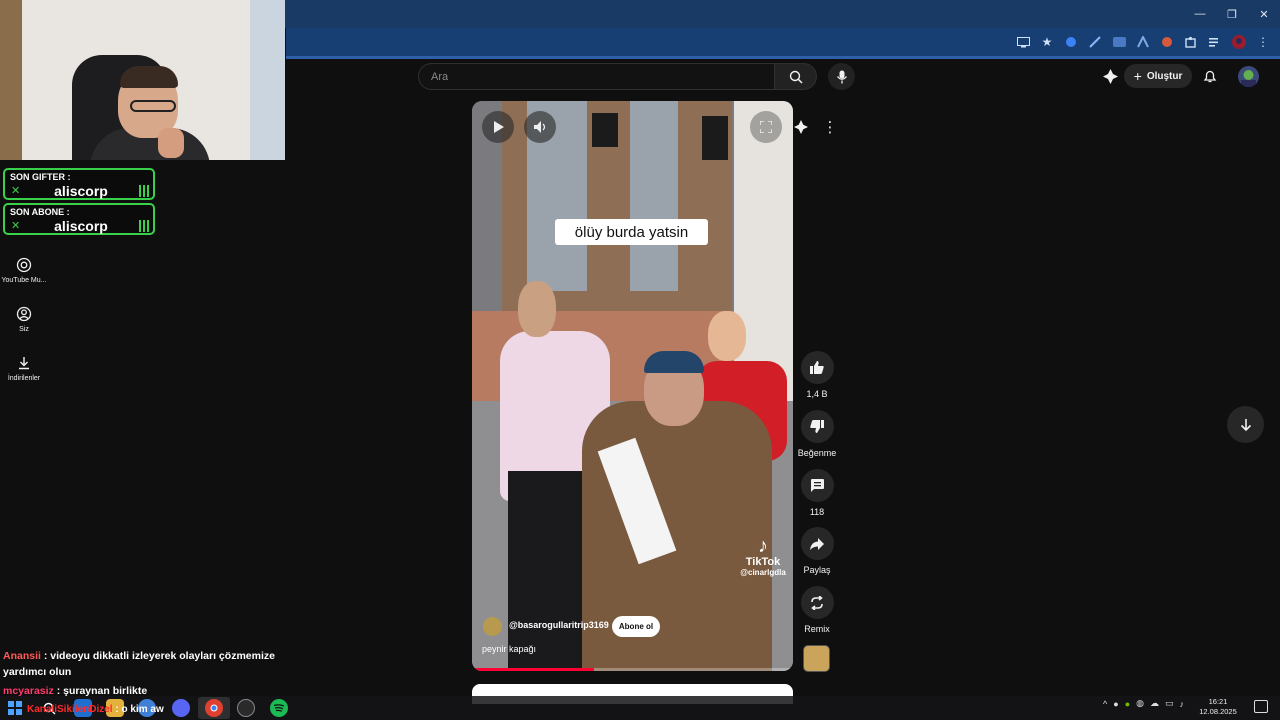 This screenshot has height=720, width=1280. Describe the element at coordinates (1248, 76) in the screenshot. I see `account-avatar` at that location.